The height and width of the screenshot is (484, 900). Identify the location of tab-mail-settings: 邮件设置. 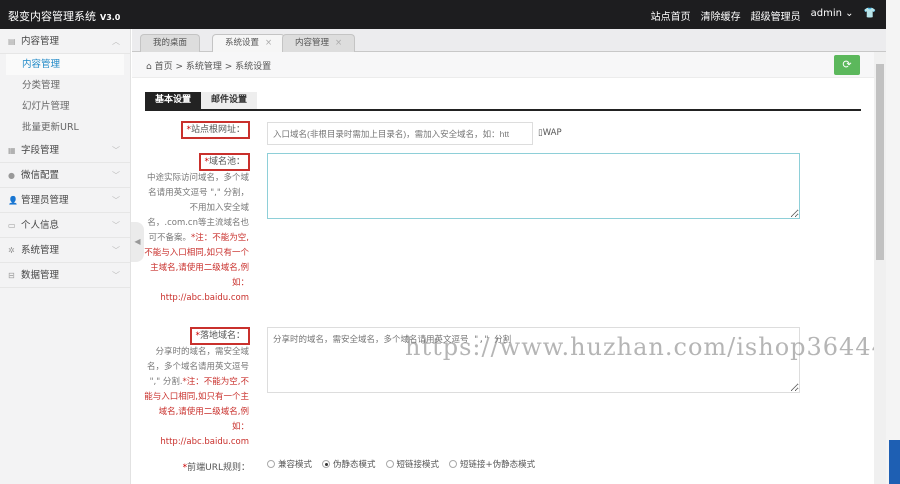
(229, 100).